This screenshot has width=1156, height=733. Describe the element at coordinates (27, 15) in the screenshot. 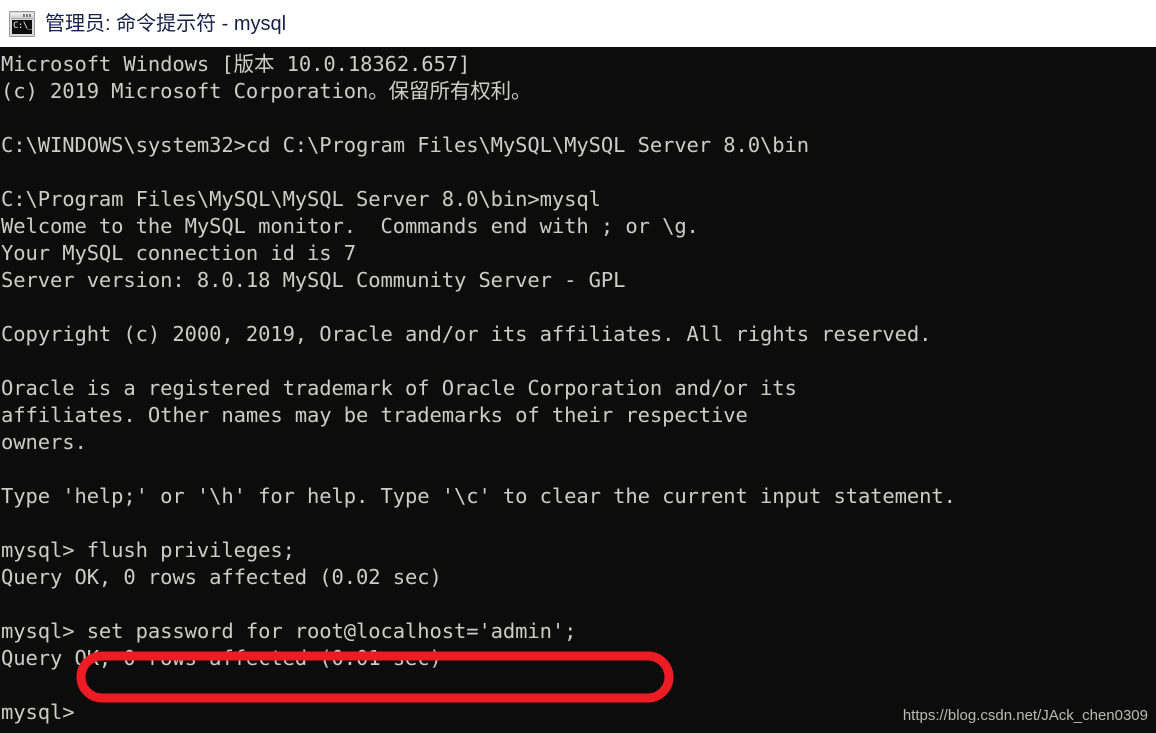

I see `cmd-icon-buttons` at that location.